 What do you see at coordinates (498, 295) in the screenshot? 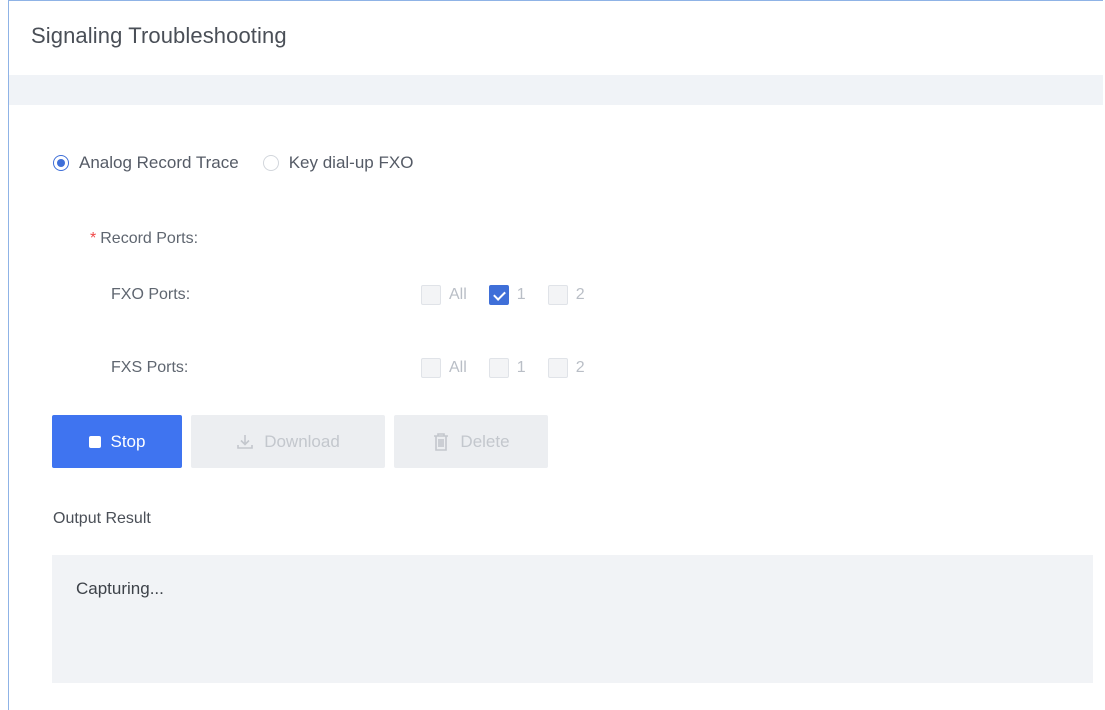
I see `checkbox-checked-icon` at bounding box center [498, 295].